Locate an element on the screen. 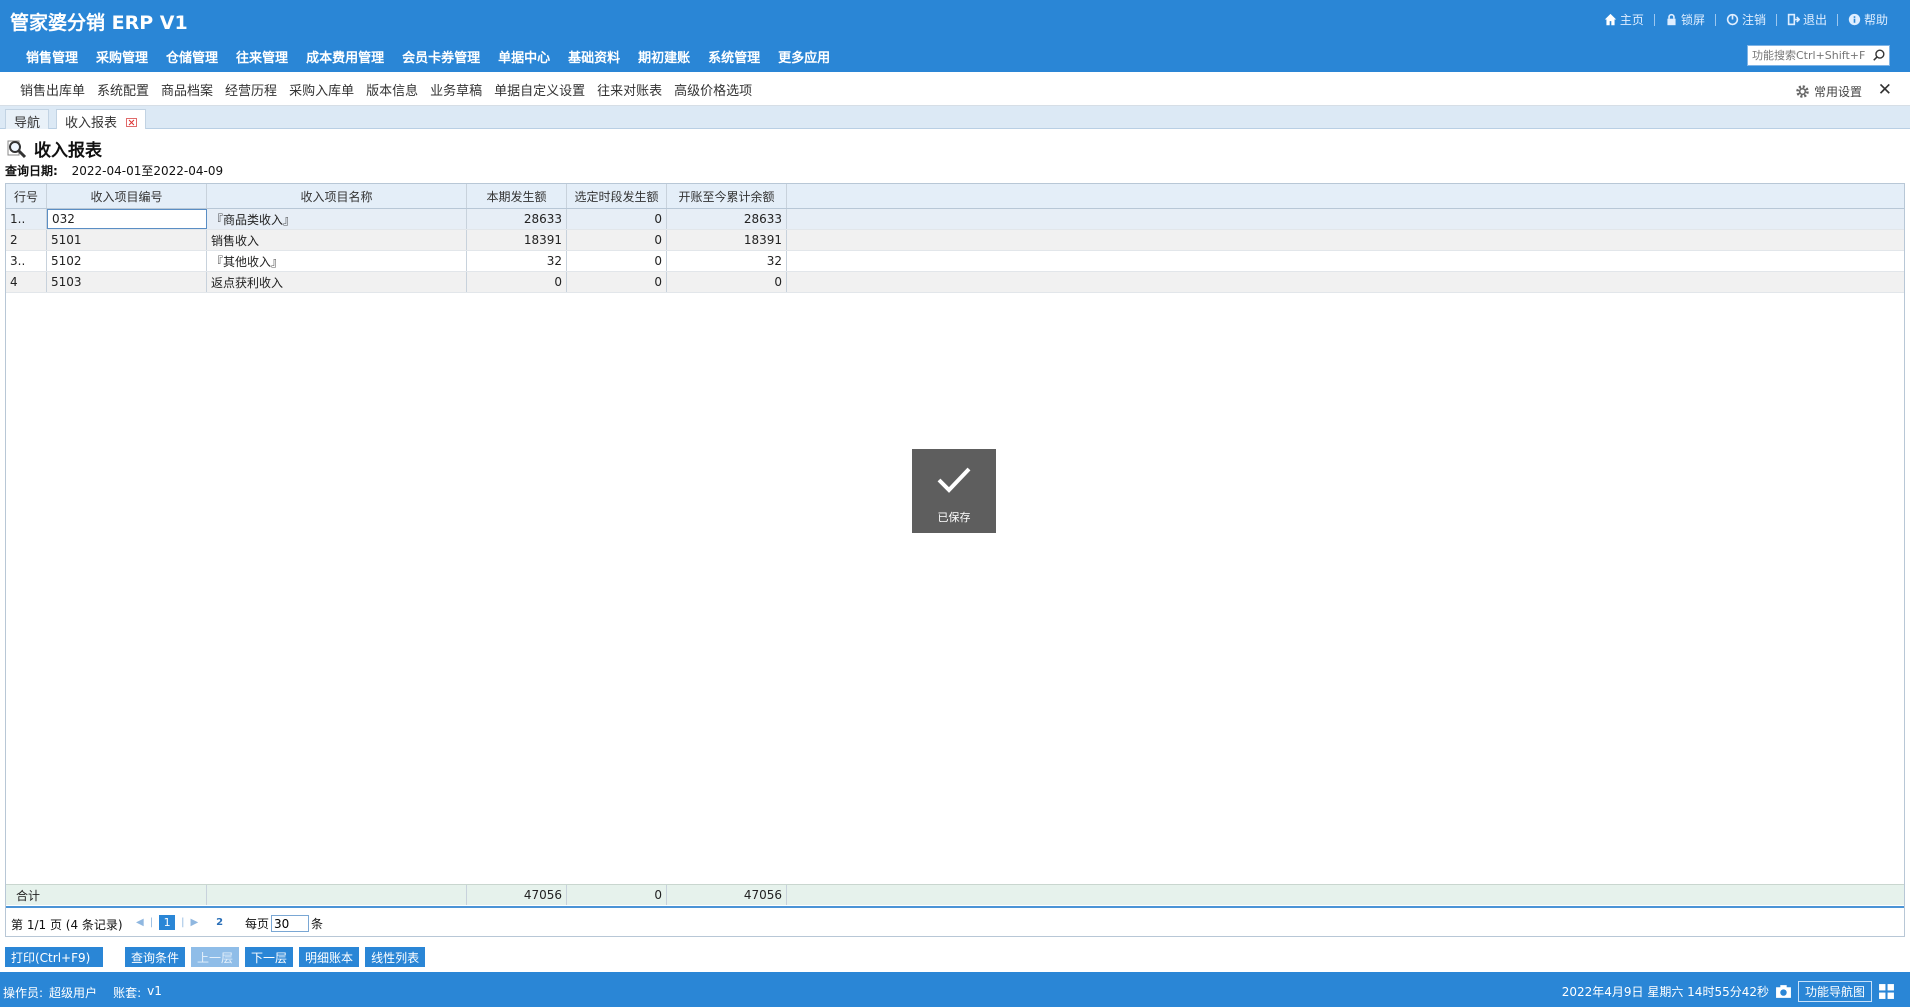 This screenshot has width=1910, height=1007. menu-item-purchase: 采购管理 is located at coordinates (122, 56).